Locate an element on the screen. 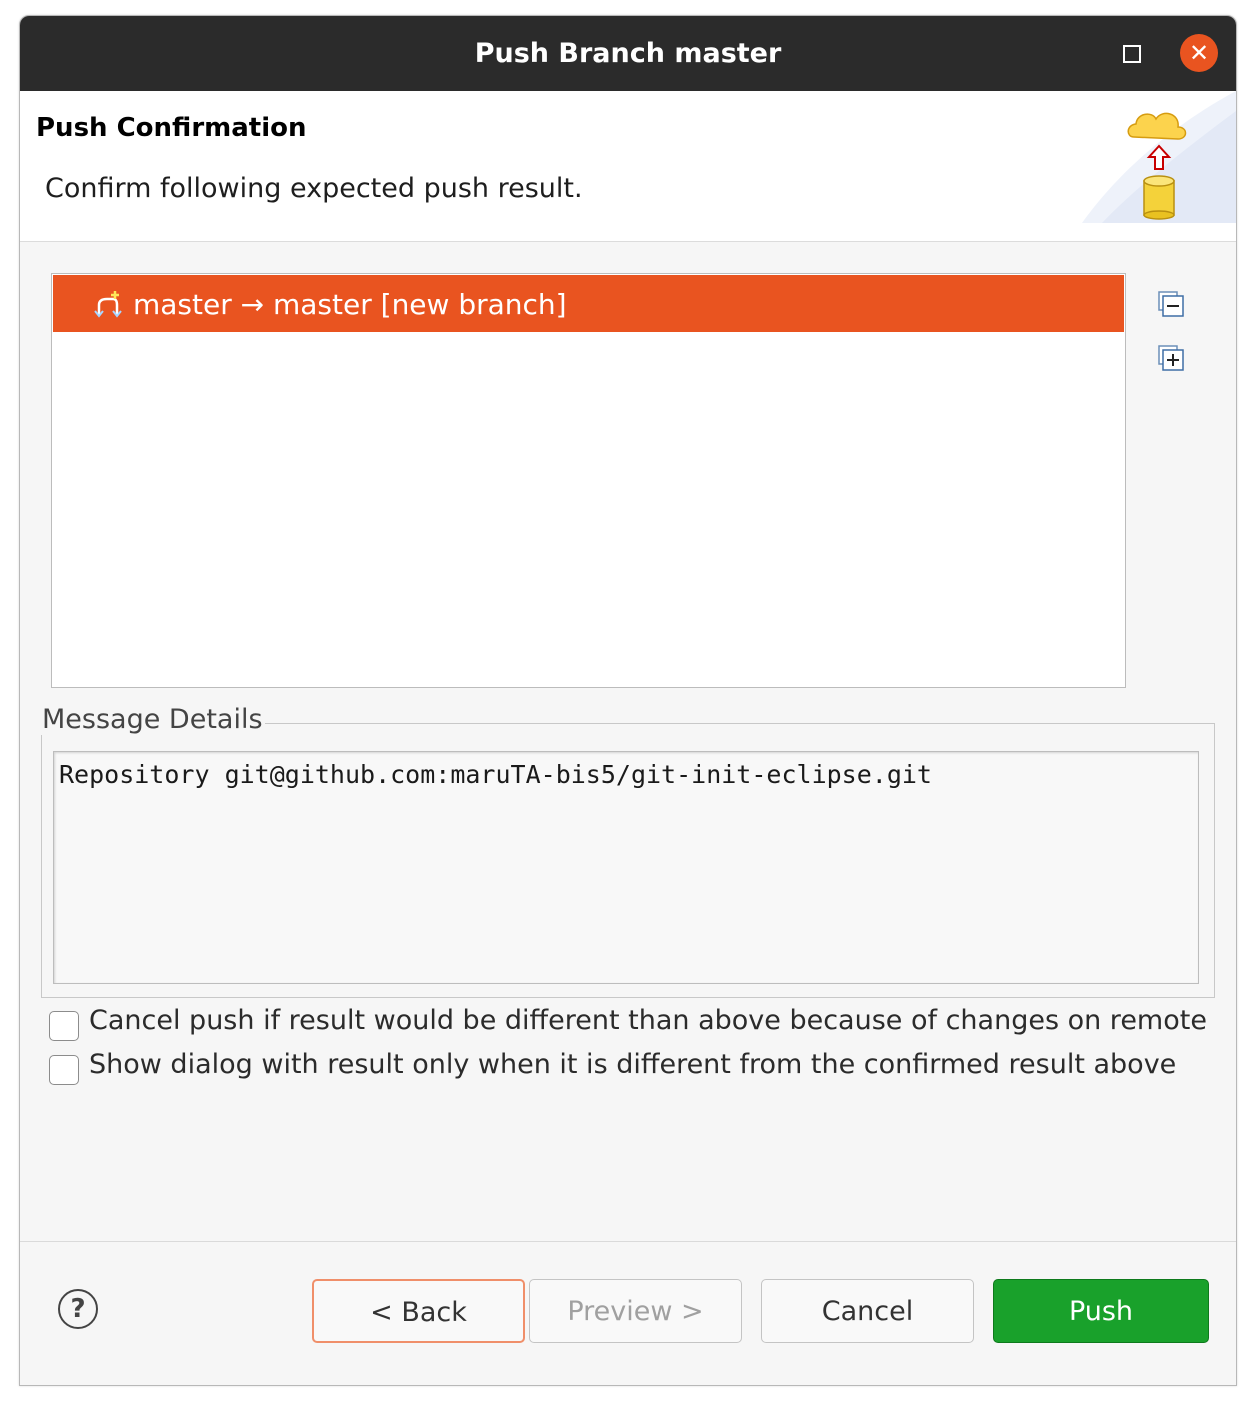  cancel-button: Cancel is located at coordinates (867, 1311).